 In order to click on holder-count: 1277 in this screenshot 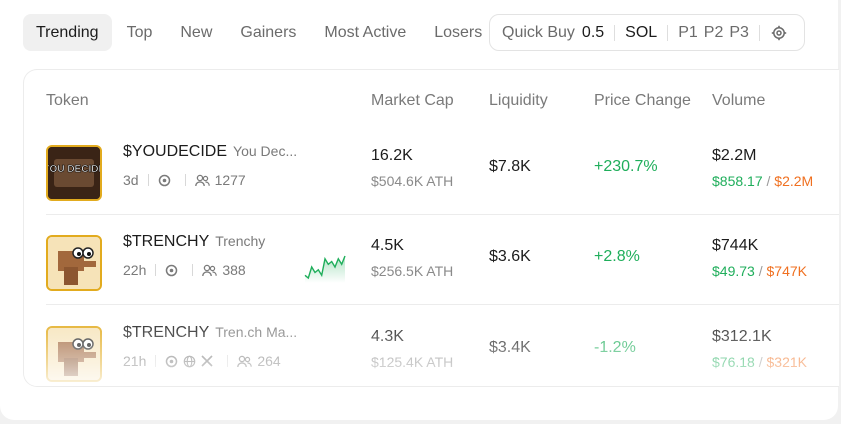, I will do `click(230, 180)`.